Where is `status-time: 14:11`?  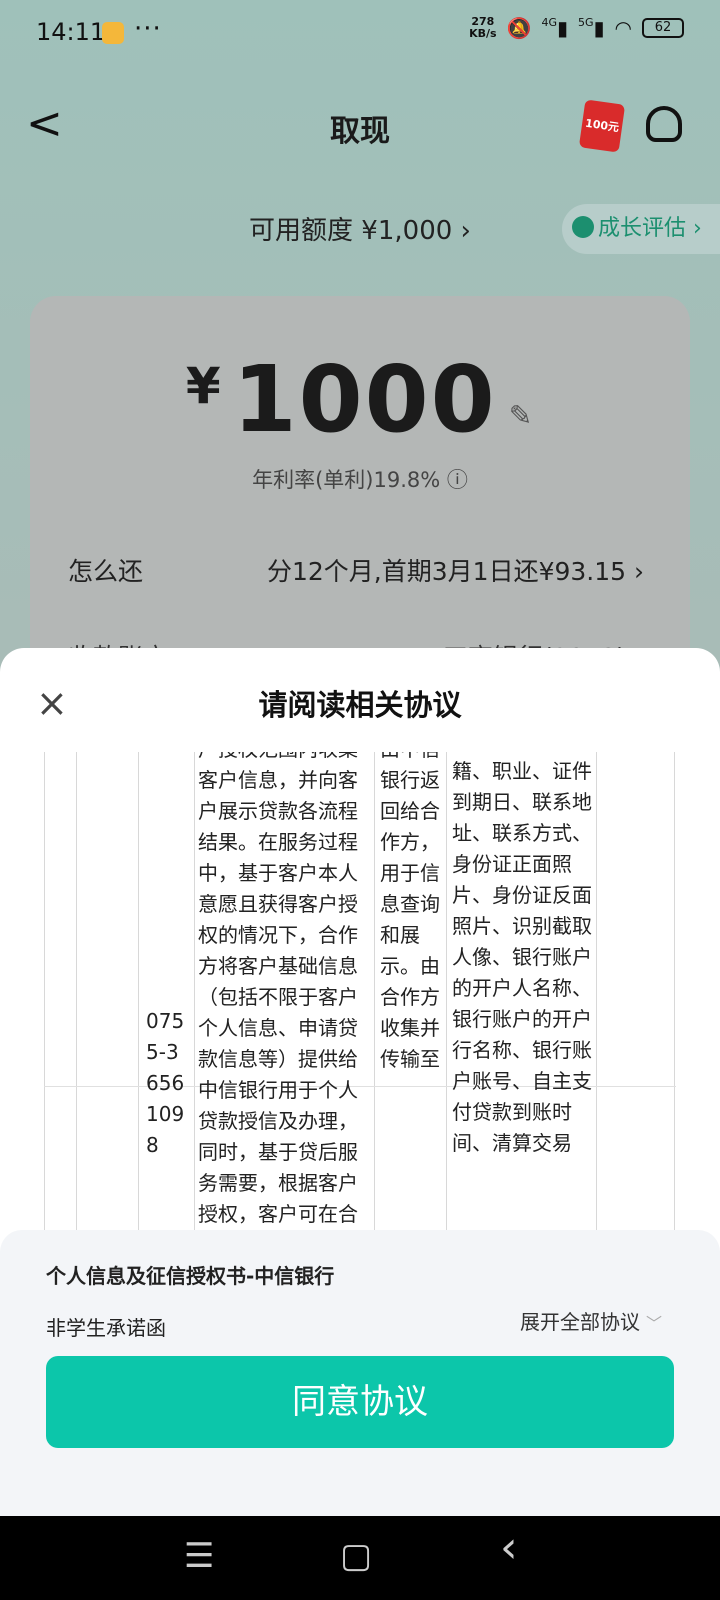 status-time: 14:11 is located at coordinates (71, 32).